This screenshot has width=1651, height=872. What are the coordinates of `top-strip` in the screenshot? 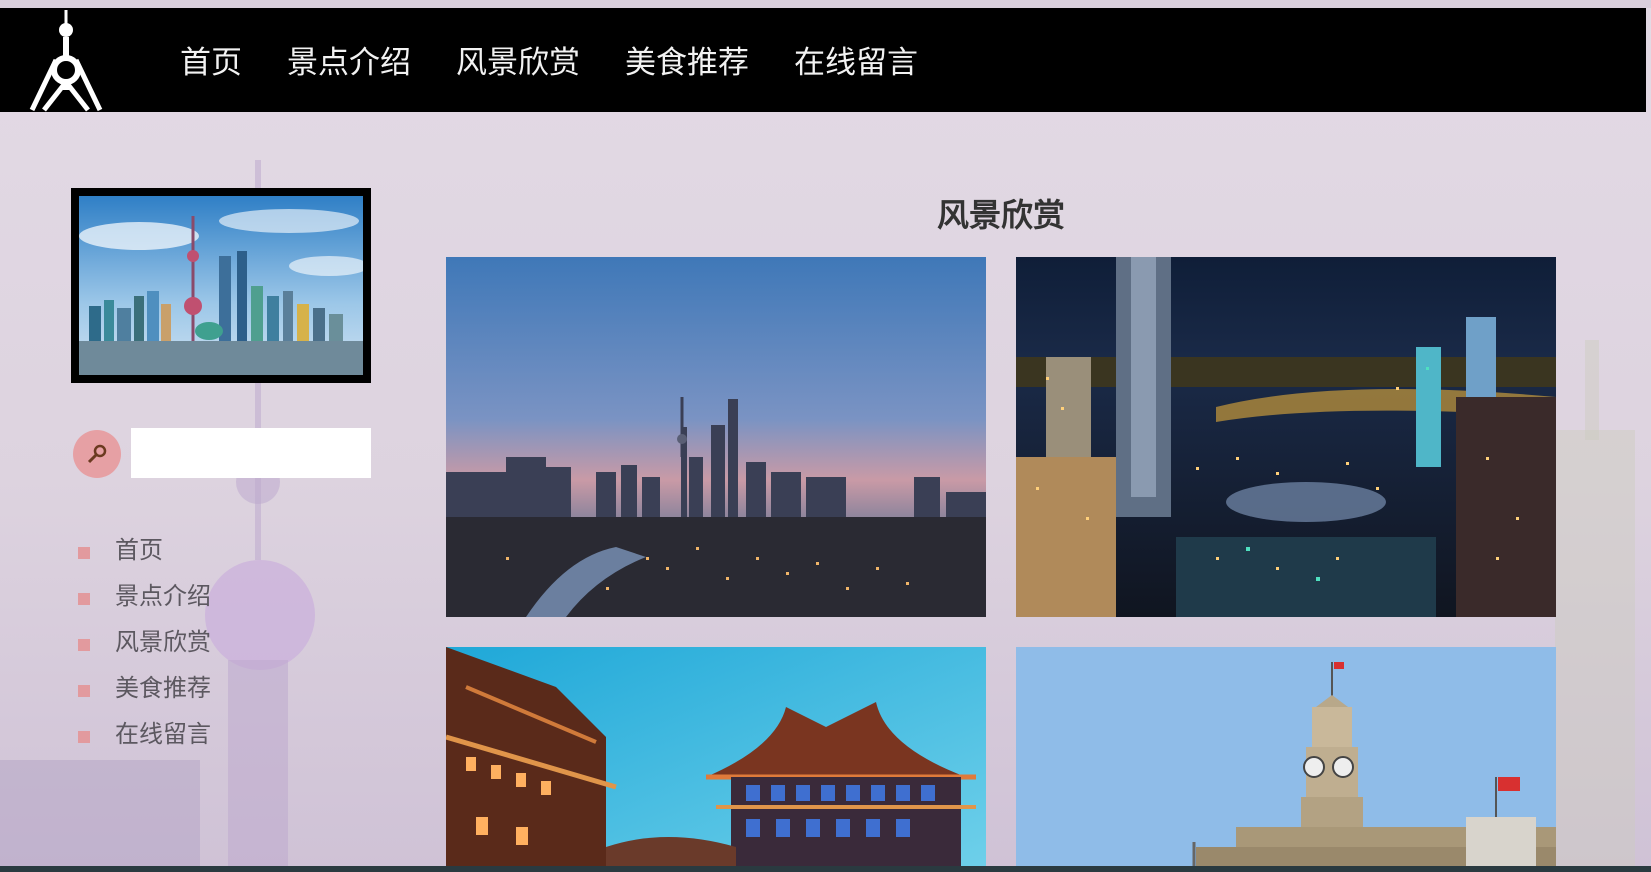 It's located at (825, 4).